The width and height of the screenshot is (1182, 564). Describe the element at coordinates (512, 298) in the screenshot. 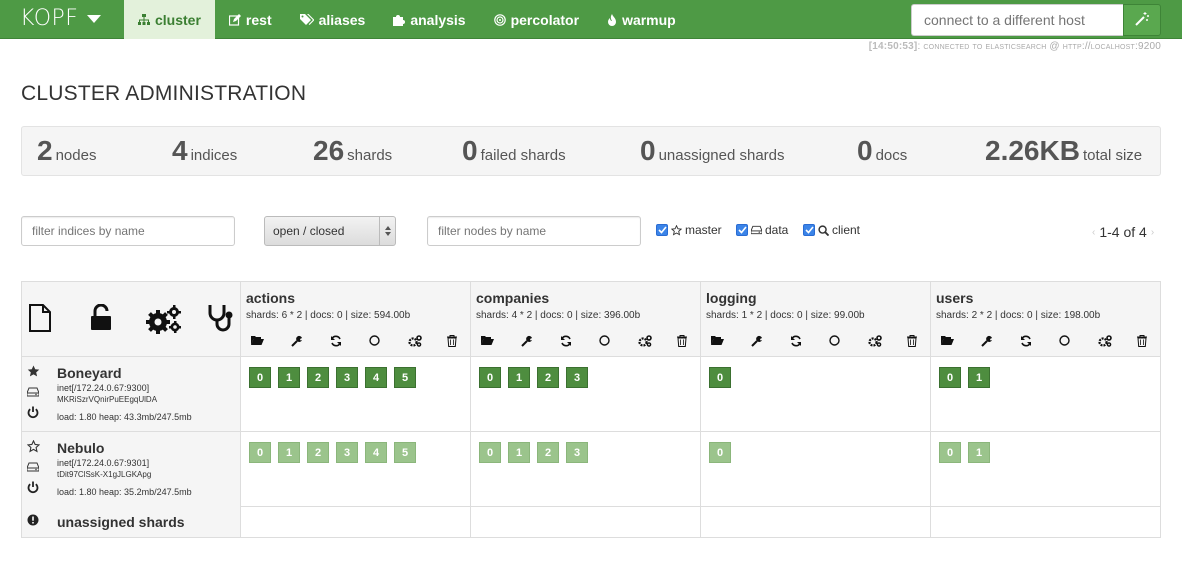

I see `index-name: companies` at that location.